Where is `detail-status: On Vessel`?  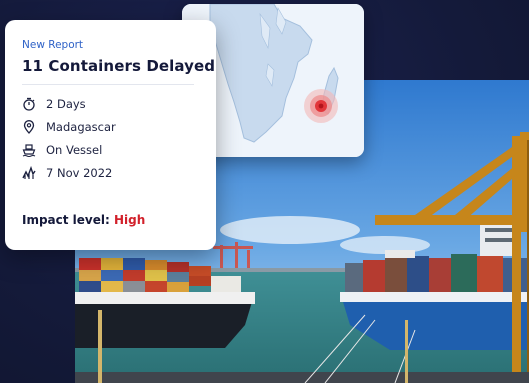 detail-status: On Vessel is located at coordinates (62, 150).